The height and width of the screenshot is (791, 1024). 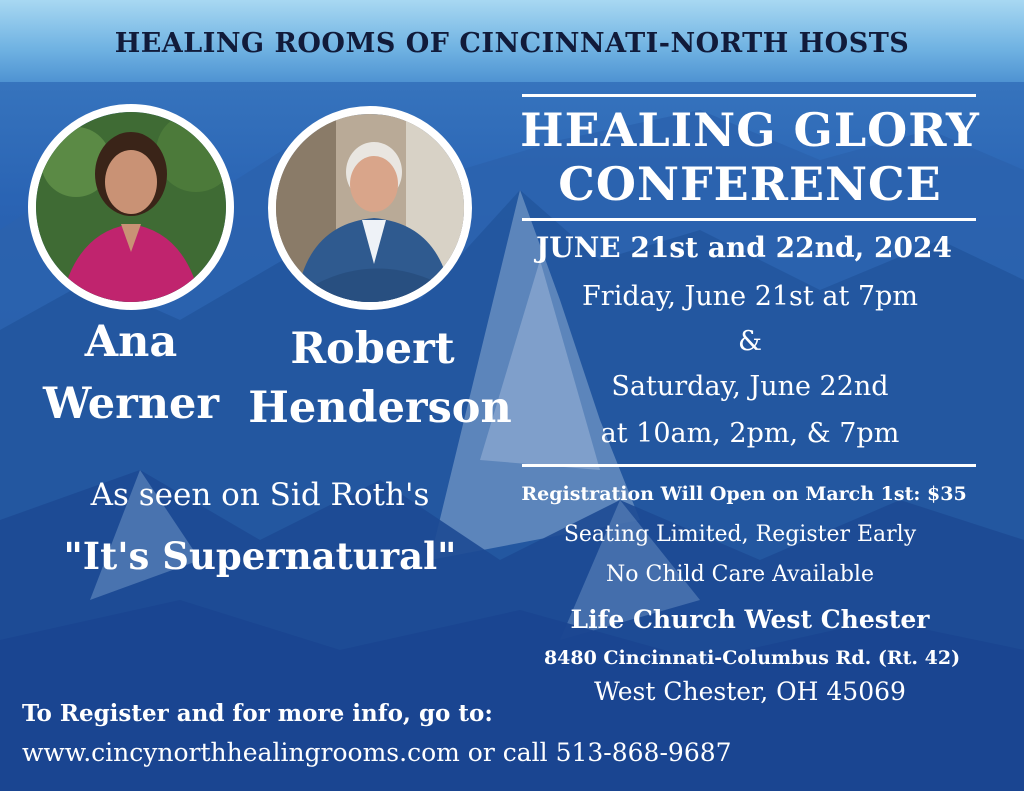 What do you see at coordinates (749, 219) in the screenshot?
I see `title-rule-bottom` at bounding box center [749, 219].